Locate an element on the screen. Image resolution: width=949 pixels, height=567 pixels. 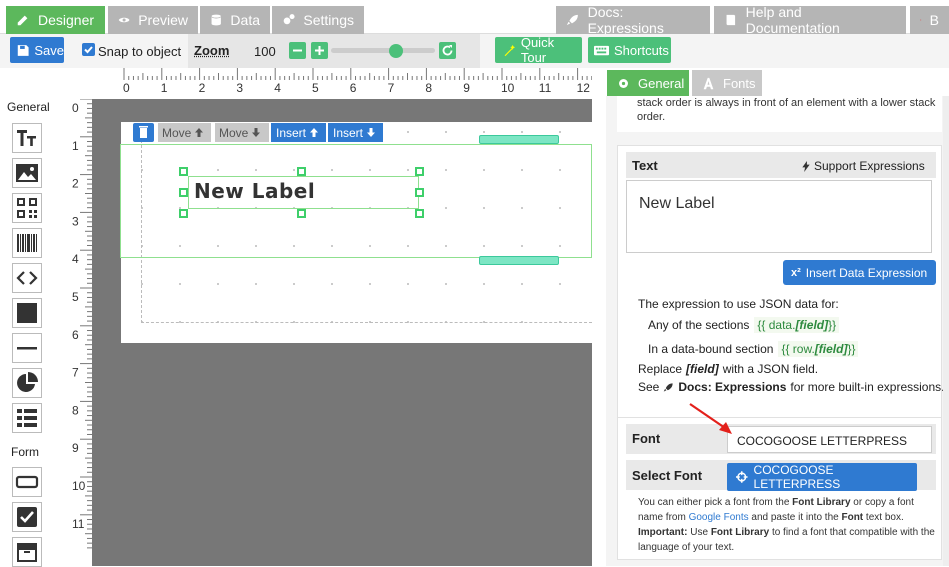
properties-scrollbar is located at coordinates (946, 331).